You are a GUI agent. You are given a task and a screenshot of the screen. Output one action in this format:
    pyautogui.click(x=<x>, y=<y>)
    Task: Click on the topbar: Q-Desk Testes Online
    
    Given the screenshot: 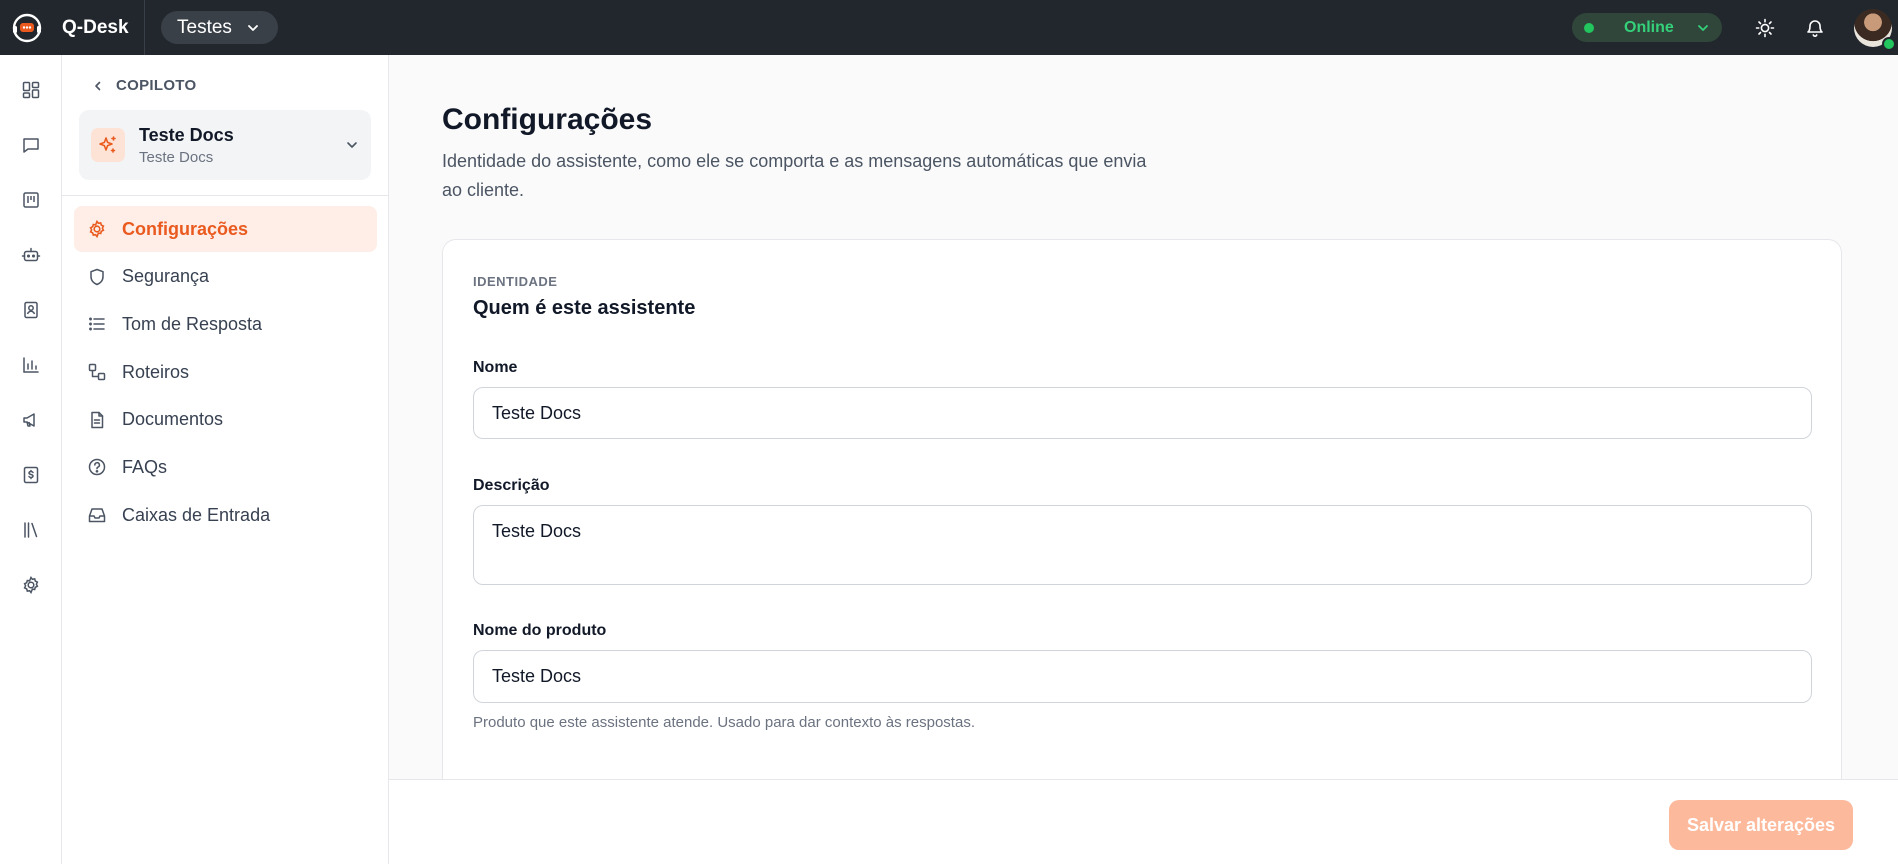 What is the action you would take?
    pyautogui.click(x=949, y=27)
    